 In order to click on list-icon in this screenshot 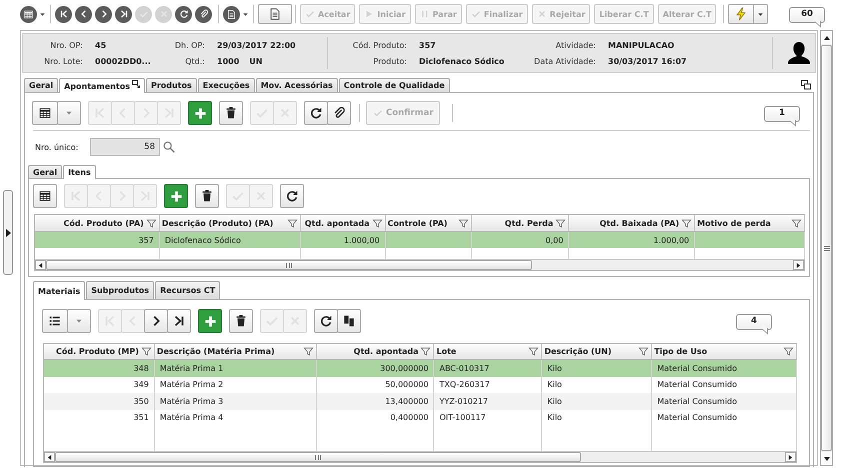, I will do `click(55, 321)`.